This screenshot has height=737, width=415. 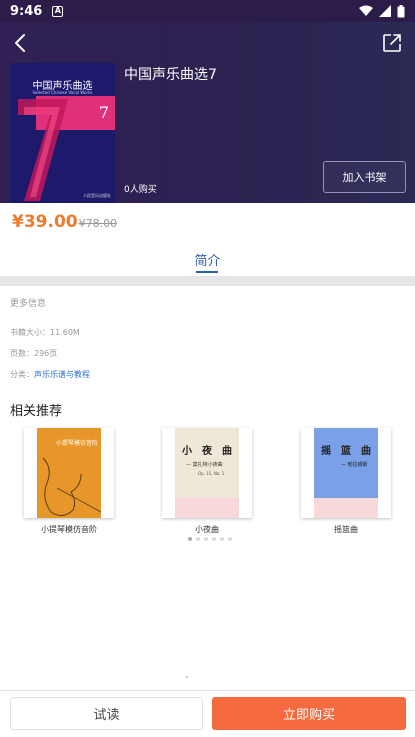 What do you see at coordinates (354, 465) in the screenshot?
I see `recommend-cover-subtitle: — 勃拉姆斯` at bounding box center [354, 465].